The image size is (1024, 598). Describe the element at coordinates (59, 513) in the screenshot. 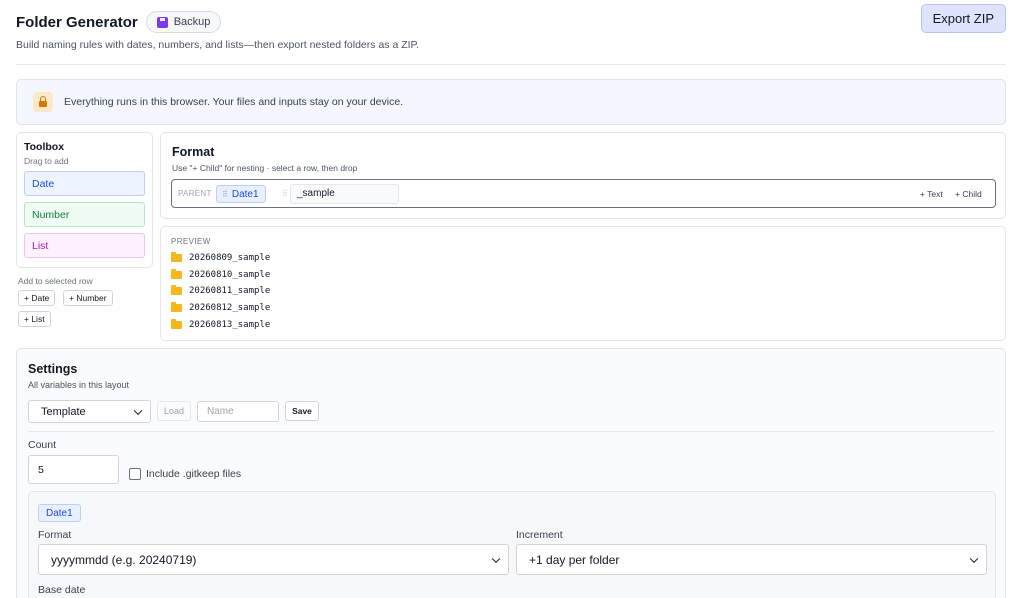

I see `date-variable-badge: Date1` at that location.